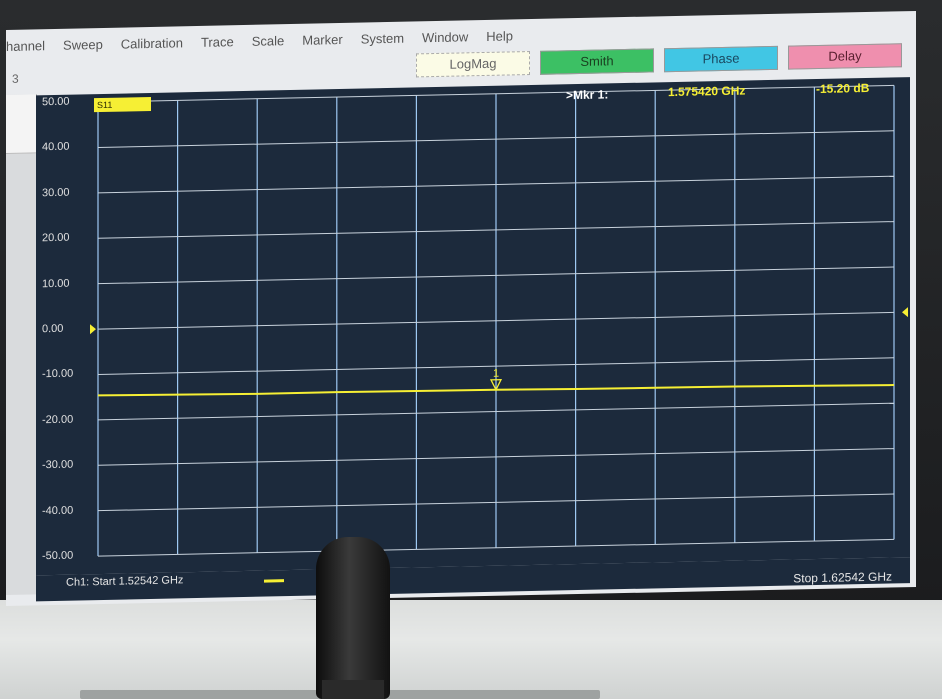 The width and height of the screenshot is (942, 699). Describe the element at coordinates (56, 102) in the screenshot. I see `y-tick-label: 50.00` at that location.